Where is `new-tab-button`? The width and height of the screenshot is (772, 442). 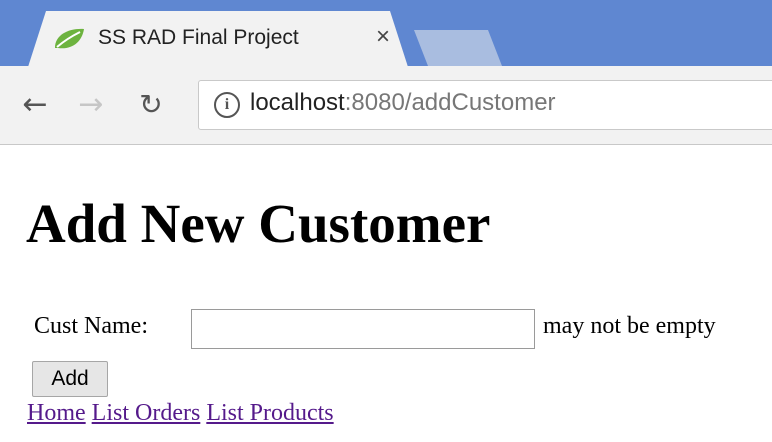
new-tab-button is located at coordinates (458, 48).